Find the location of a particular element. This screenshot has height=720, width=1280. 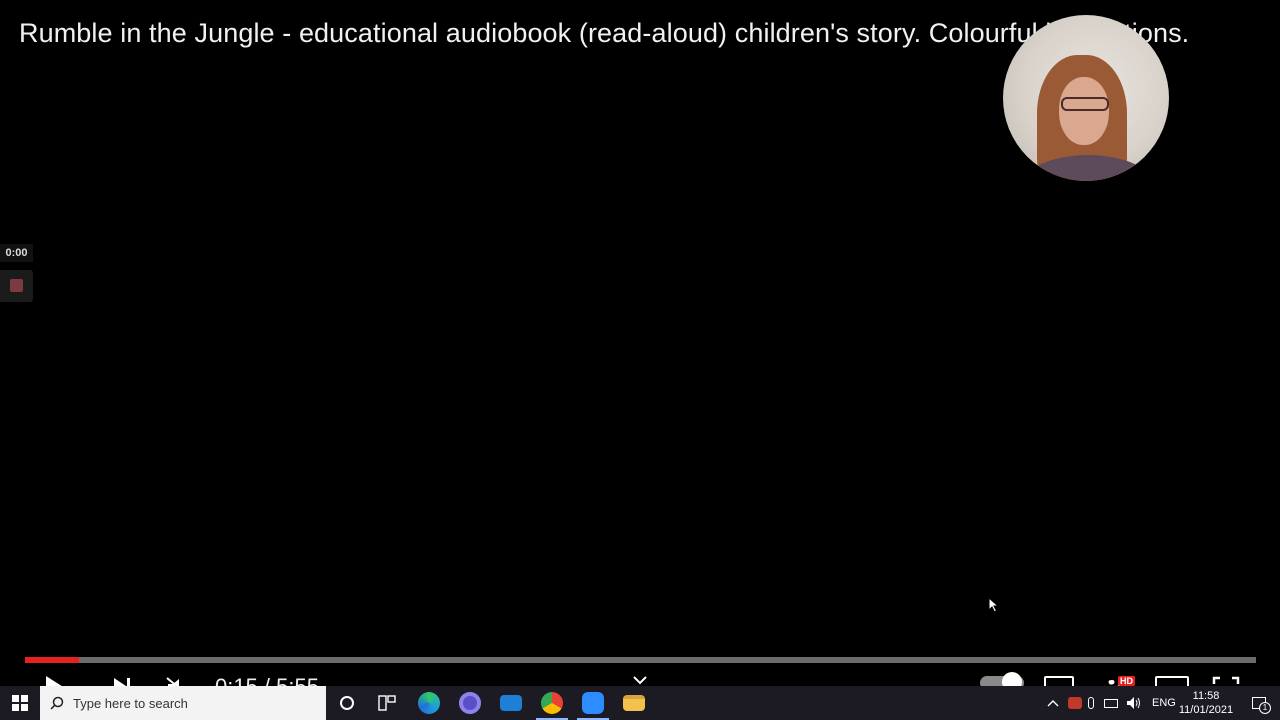

autoplay-toggle is located at coordinates (1002, 679).